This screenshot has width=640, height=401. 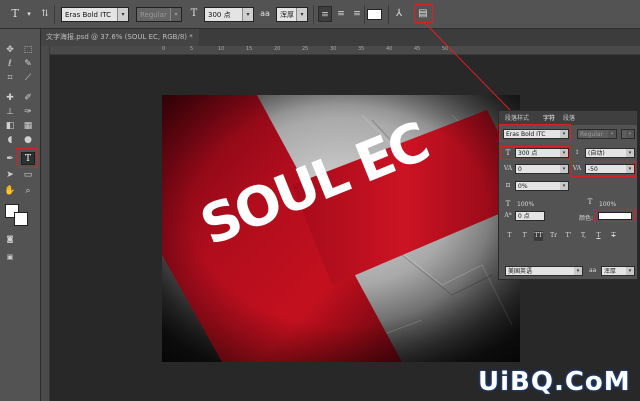 What do you see at coordinates (553, 236) in the screenshot?
I see `small-caps-button: Tr` at bounding box center [553, 236].